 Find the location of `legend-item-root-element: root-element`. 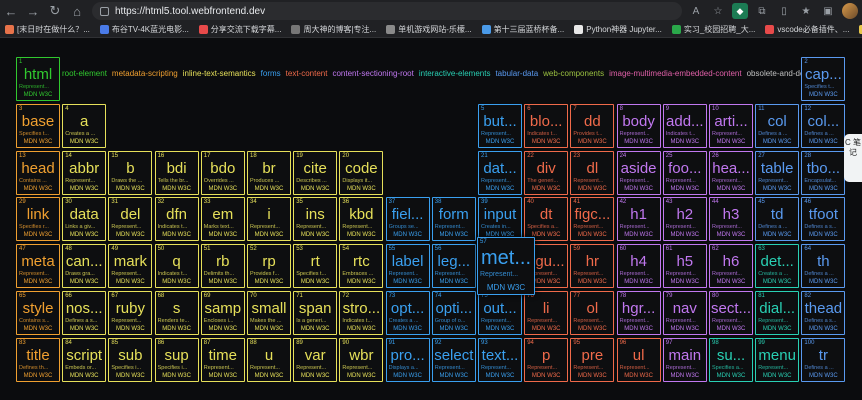

legend-item-root-element: root-element is located at coordinates (84, 73).